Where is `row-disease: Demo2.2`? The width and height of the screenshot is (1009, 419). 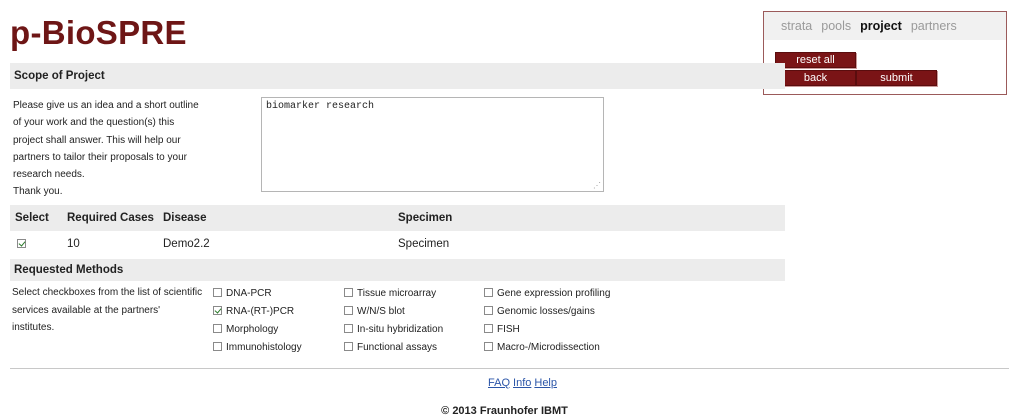 row-disease: Demo2.2 is located at coordinates (186, 244).